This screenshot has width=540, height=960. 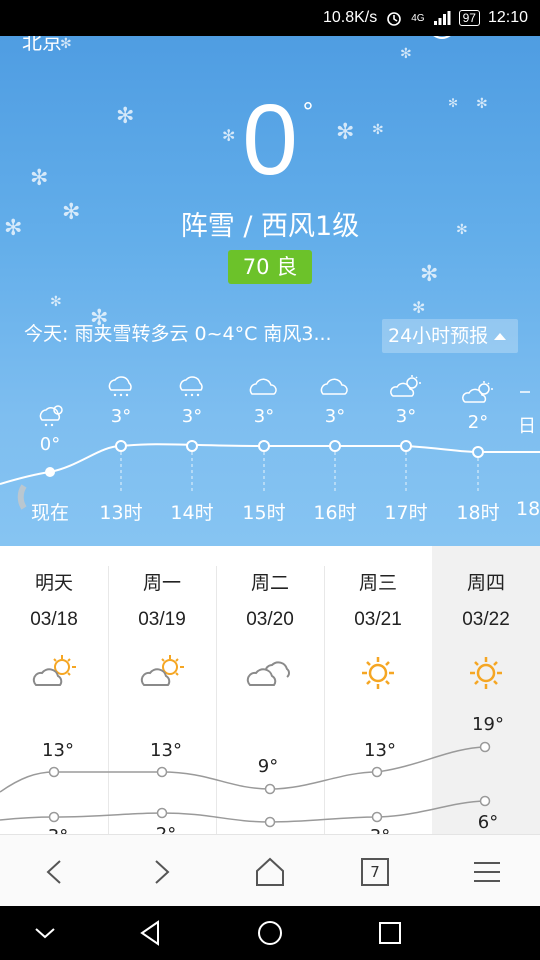 I want to click on hour-item: 0°, so click(x=50, y=428).